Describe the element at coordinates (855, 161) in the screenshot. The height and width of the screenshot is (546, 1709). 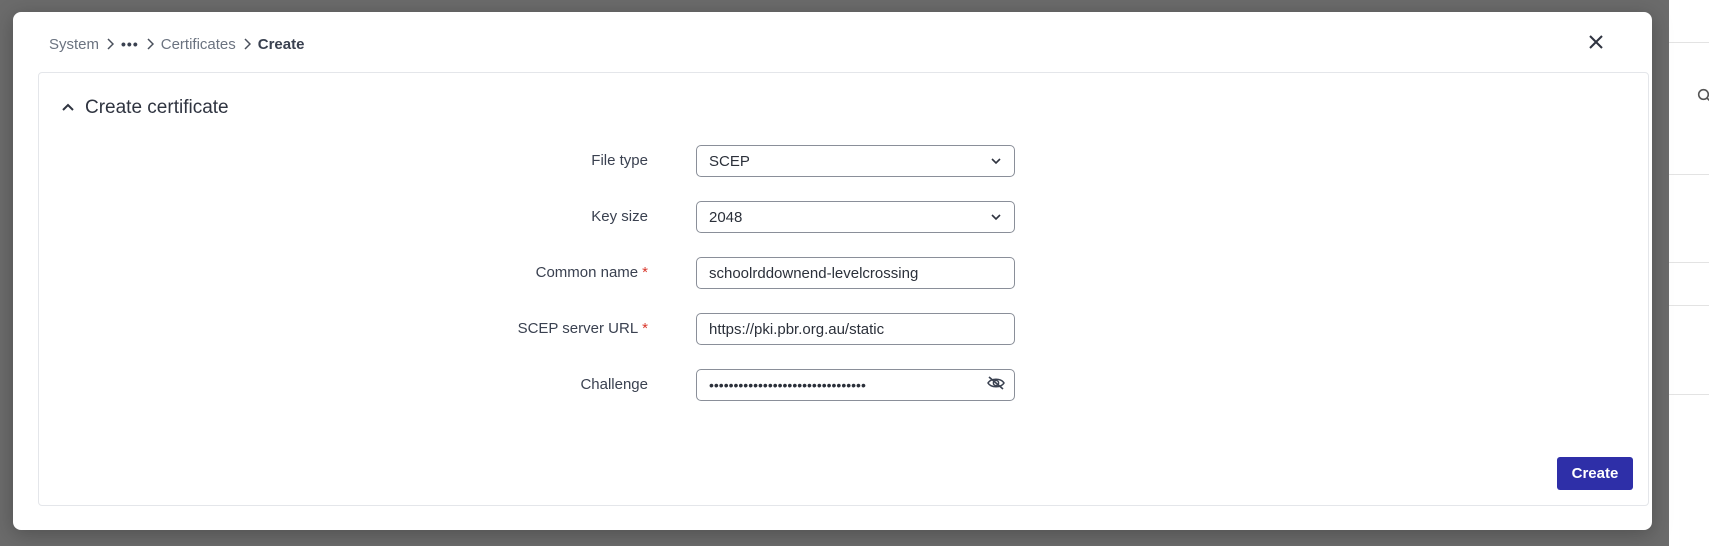
I see `file-type-select: SCEP` at that location.